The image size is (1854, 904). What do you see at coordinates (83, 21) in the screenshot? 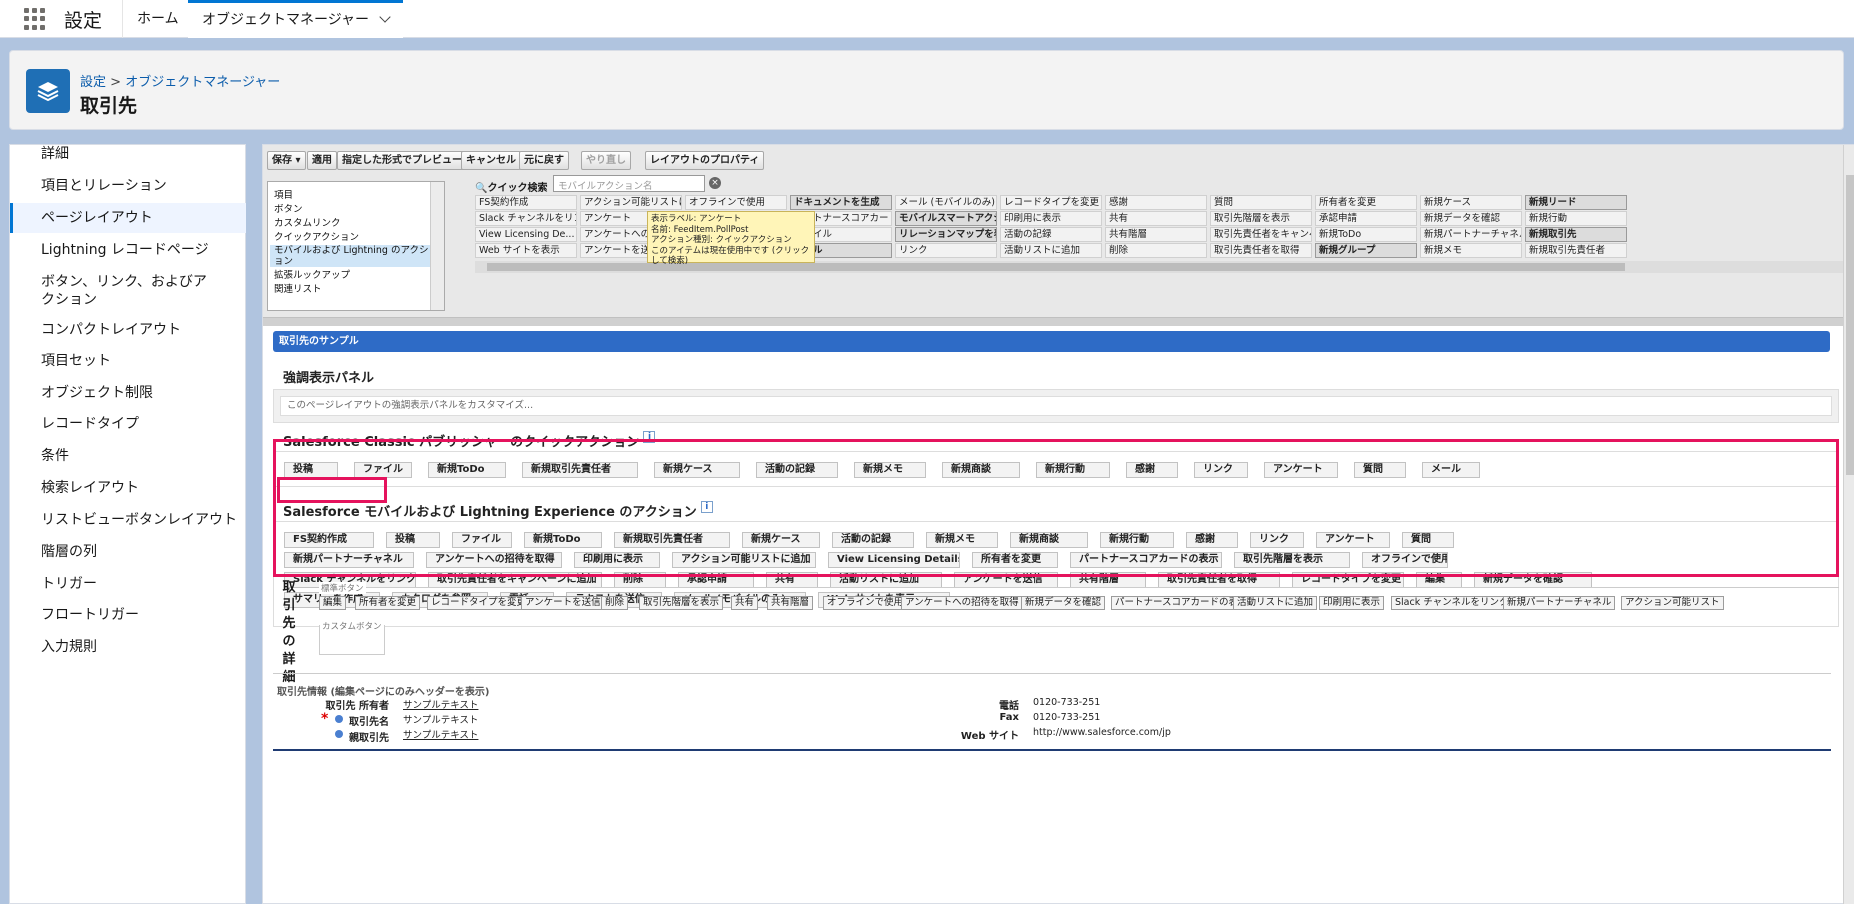
I see `app-name: 設定` at bounding box center [83, 21].